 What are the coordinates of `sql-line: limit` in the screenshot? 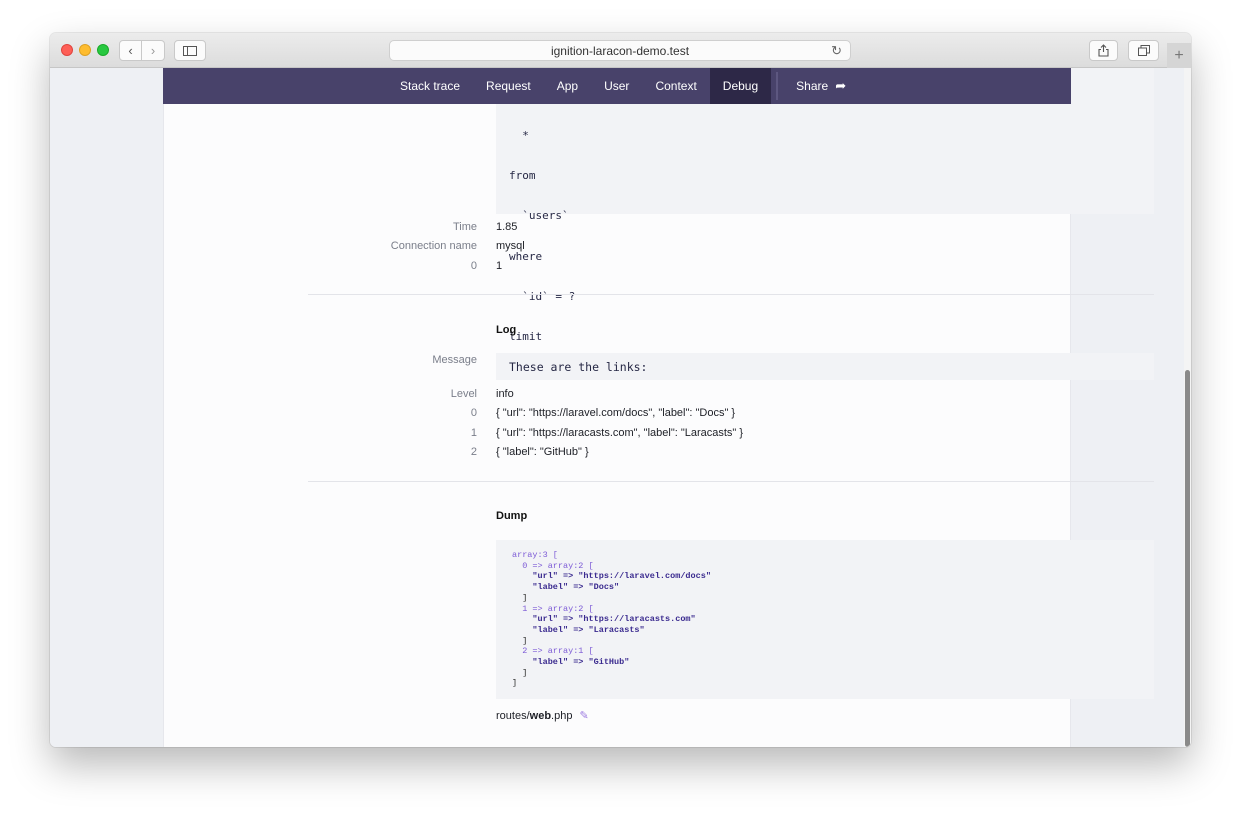 It's located at (526, 337).